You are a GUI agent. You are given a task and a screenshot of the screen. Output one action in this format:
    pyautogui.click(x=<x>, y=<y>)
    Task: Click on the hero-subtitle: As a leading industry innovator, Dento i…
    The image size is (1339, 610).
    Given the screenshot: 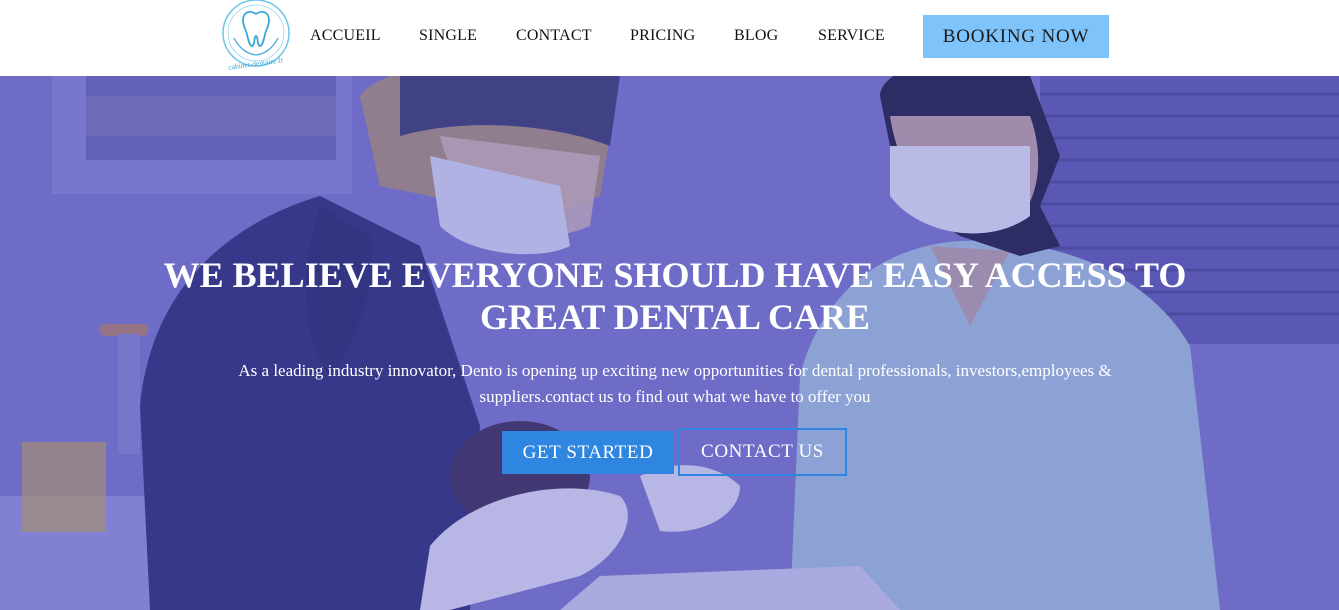 What is the action you would take?
    pyautogui.click(x=675, y=383)
    